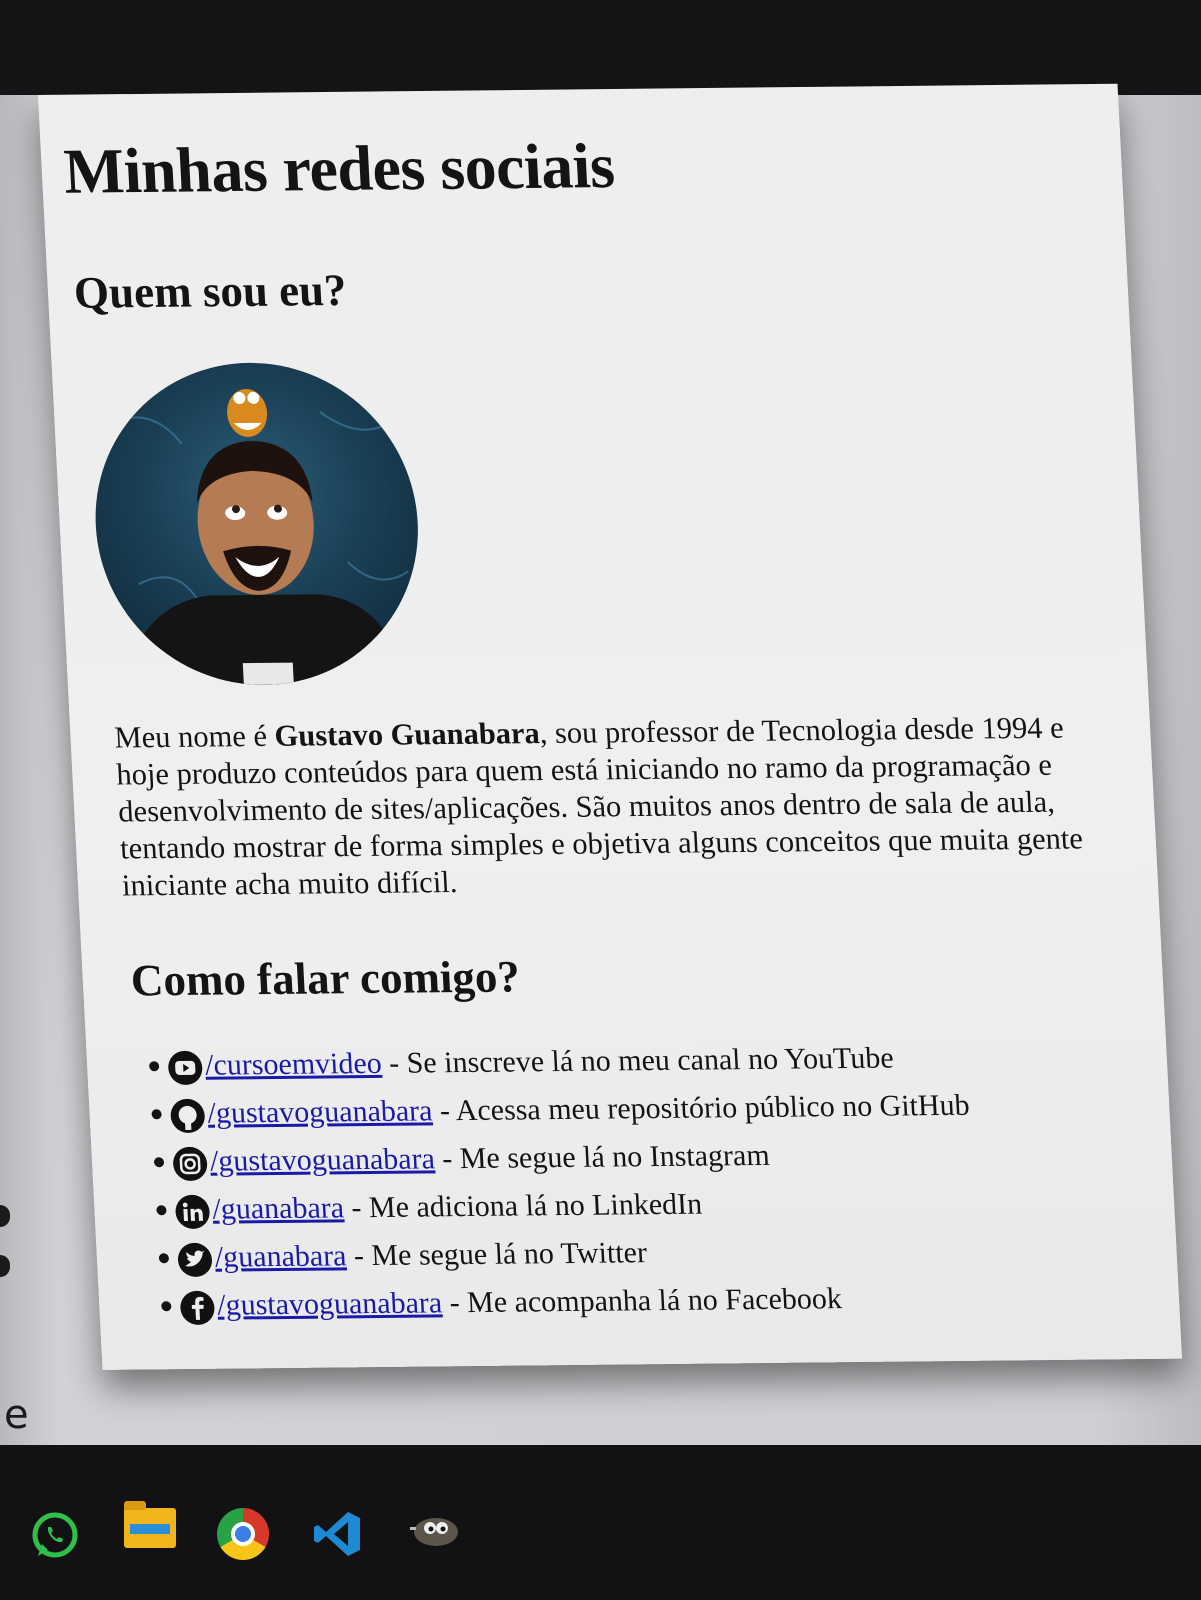 This screenshot has width=1201, height=1600. What do you see at coordinates (210, 291) in the screenshot?
I see `about-heading: Quem sou eu?` at bounding box center [210, 291].